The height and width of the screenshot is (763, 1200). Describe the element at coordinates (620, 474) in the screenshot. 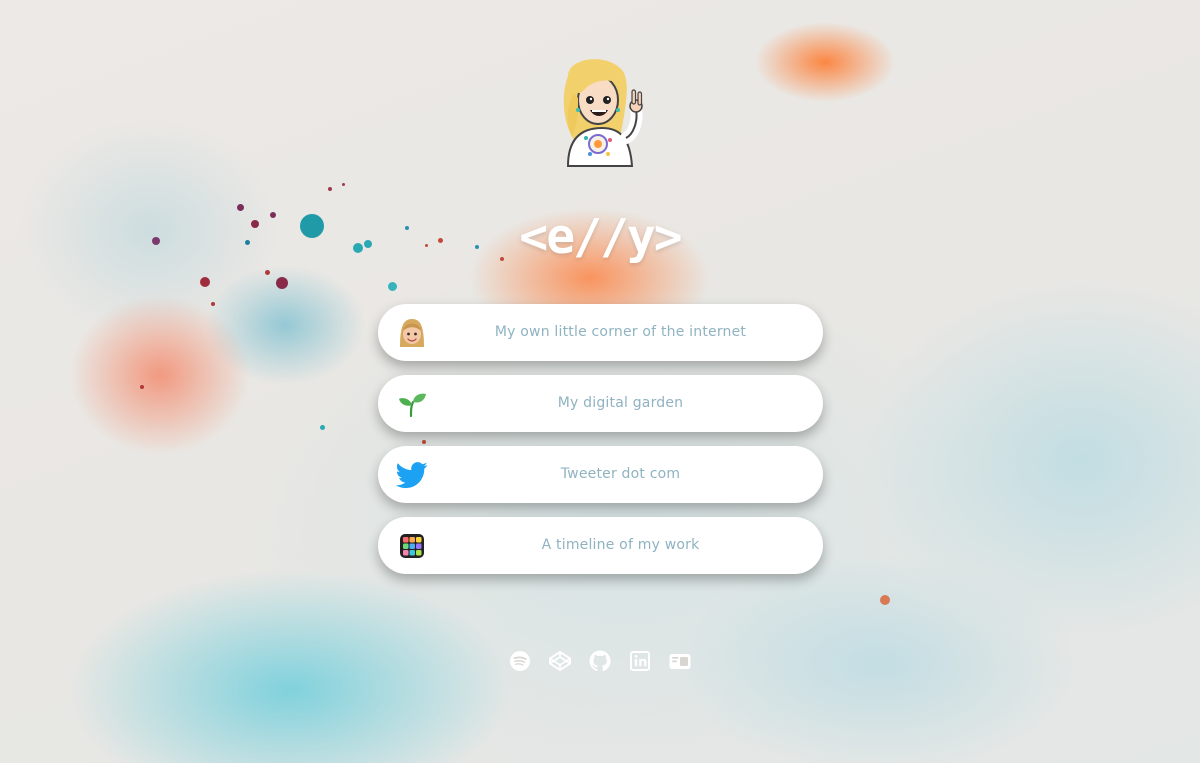

I see `link-label: Tweeter dot com` at that location.